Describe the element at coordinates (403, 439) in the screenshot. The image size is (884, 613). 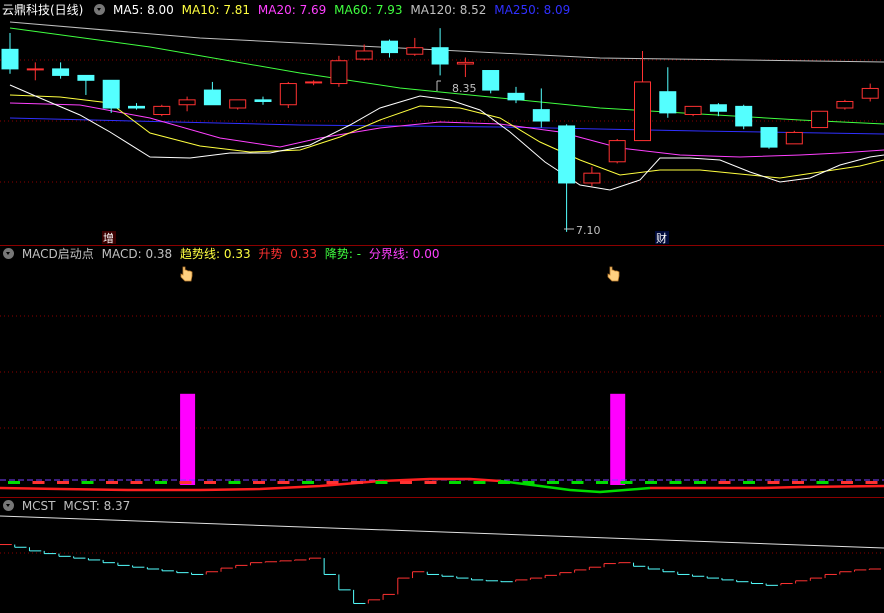
I see `macd-bars-group` at that location.